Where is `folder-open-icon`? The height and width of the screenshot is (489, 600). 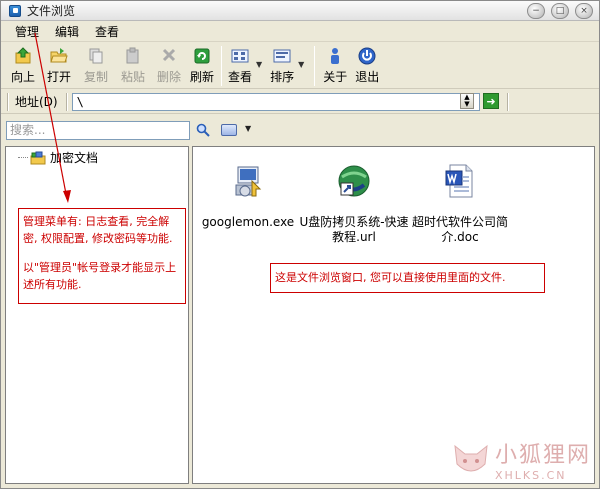 folder-open-icon is located at coordinates (59, 56).